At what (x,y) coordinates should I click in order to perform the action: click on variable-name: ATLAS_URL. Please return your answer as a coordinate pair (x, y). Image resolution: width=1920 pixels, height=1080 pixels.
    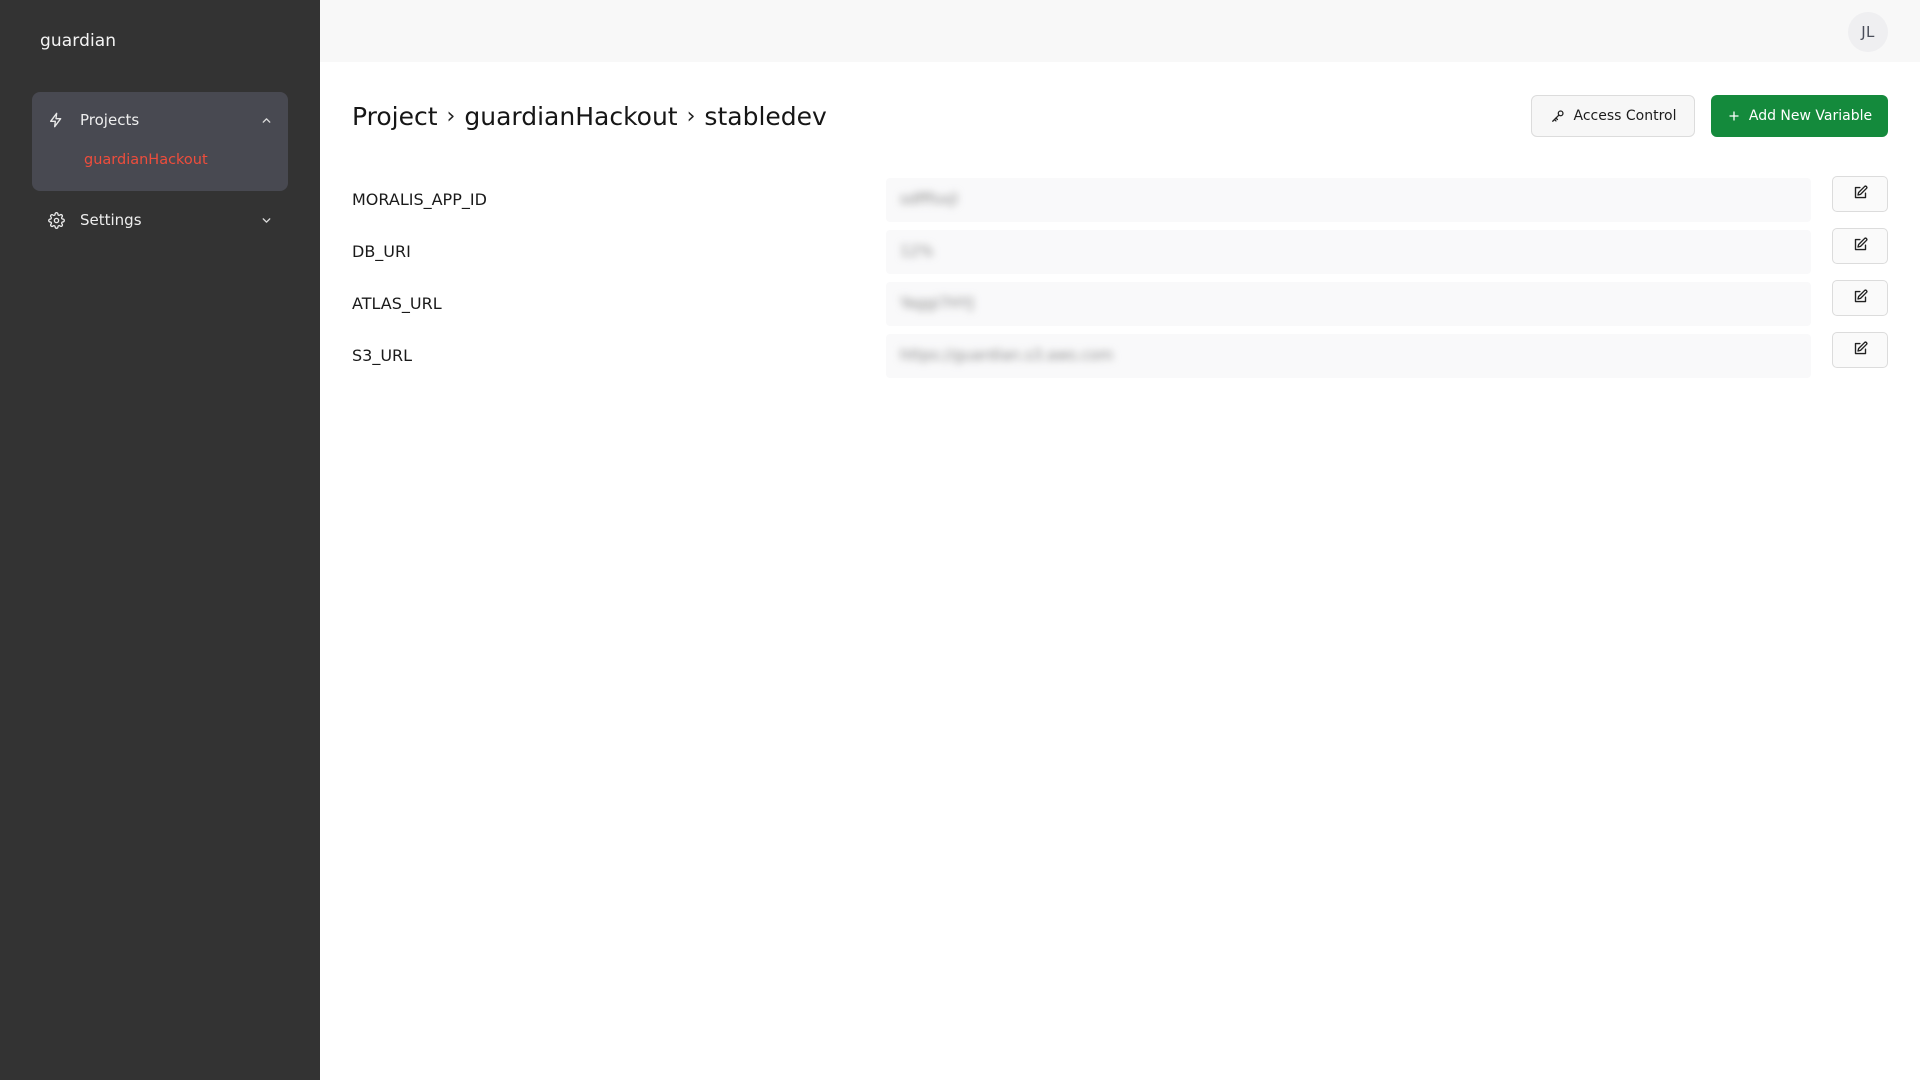
    Looking at the image, I should click on (397, 303).